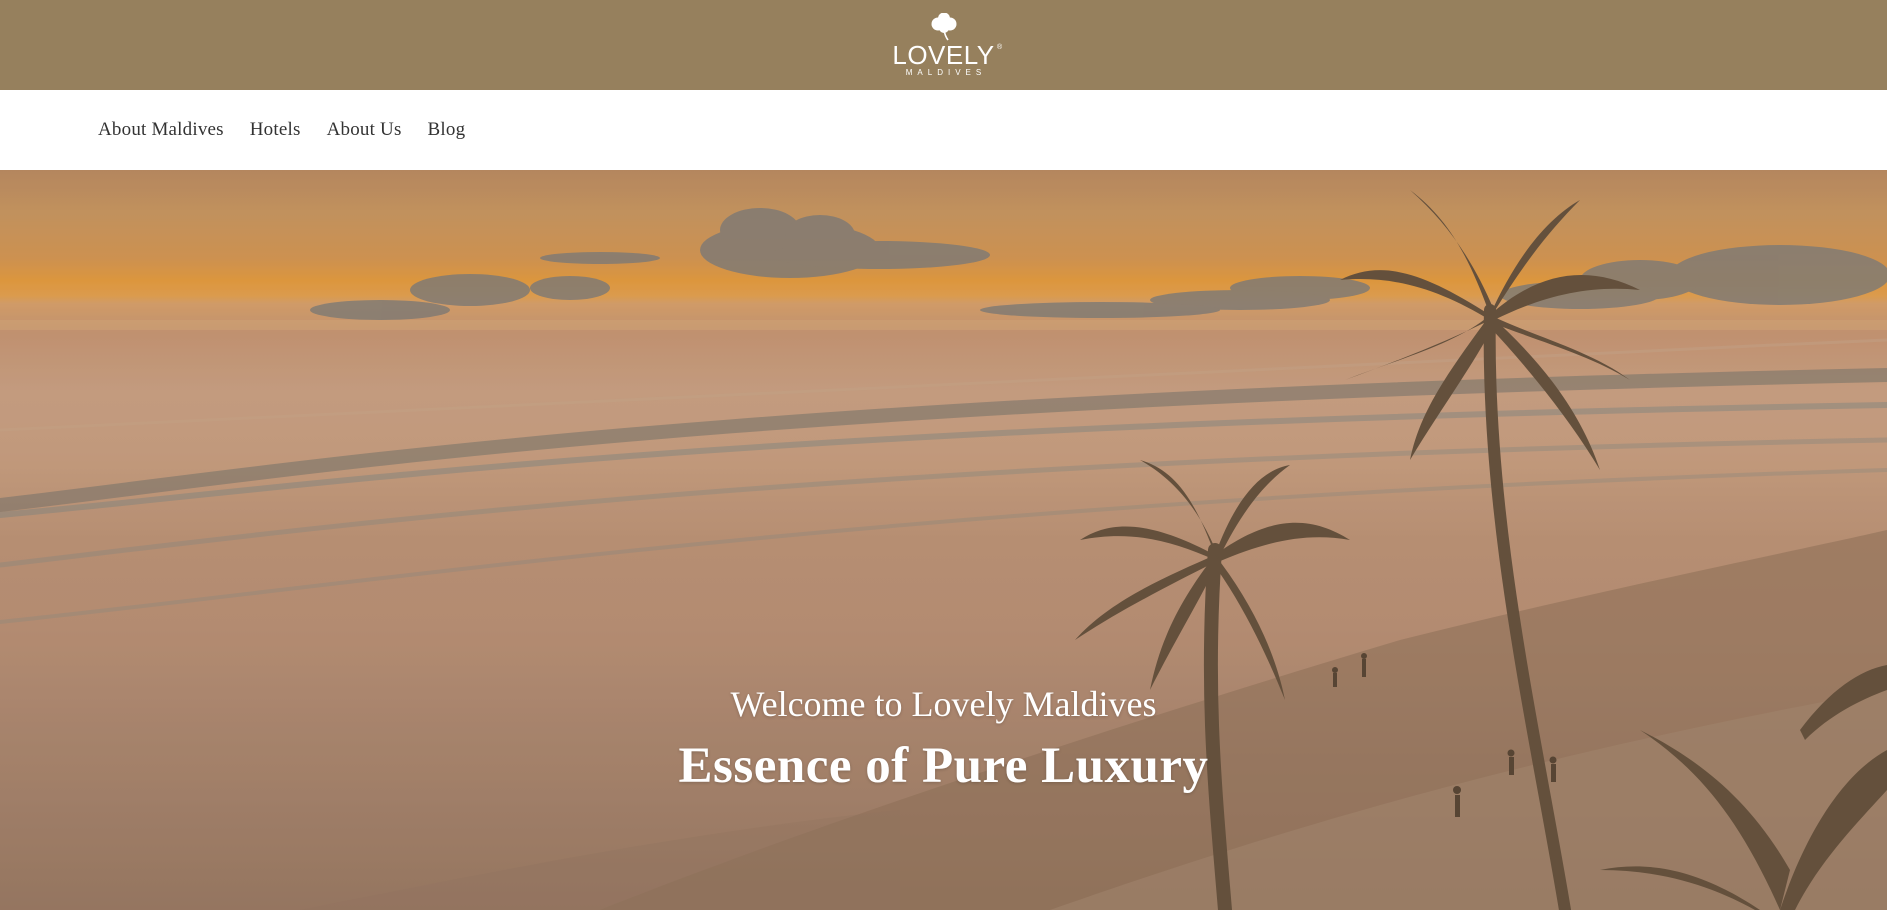 The height and width of the screenshot is (910, 1887). Describe the element at coordinates (275, 130) in the screenshot. I see `nav-item-hotels: Hotels` at that location.